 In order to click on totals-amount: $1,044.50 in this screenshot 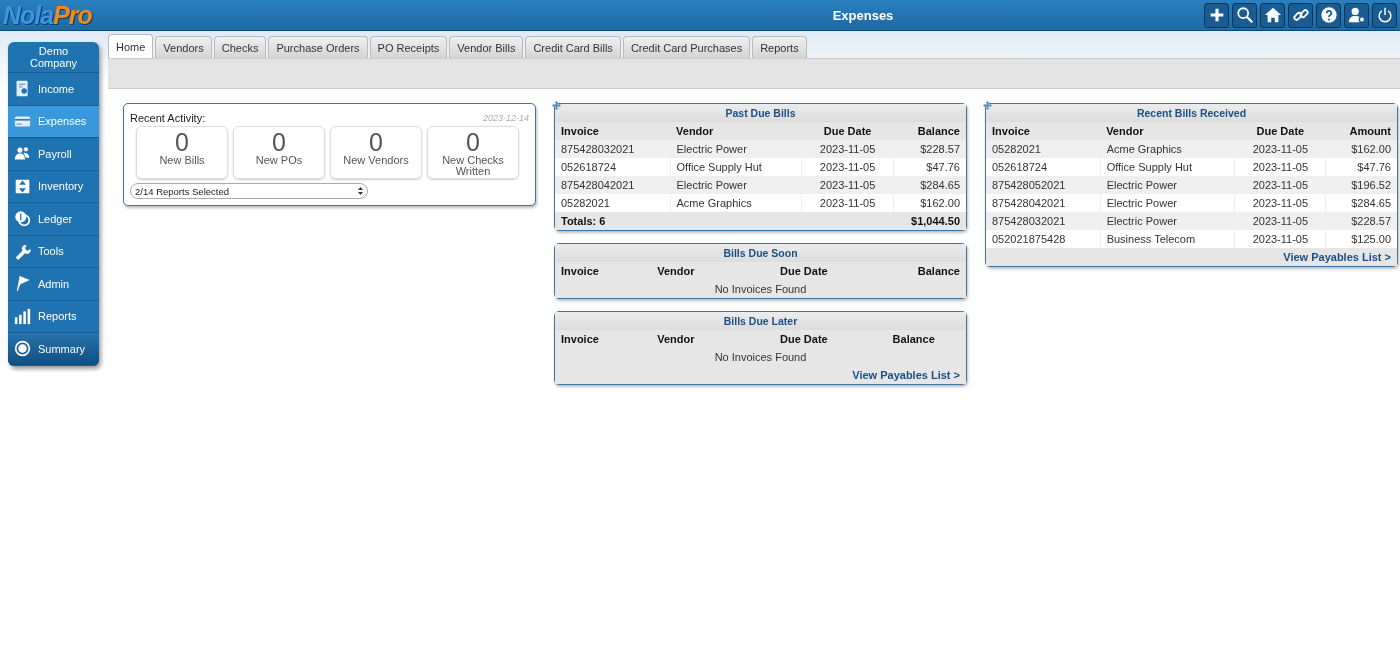, I will do `click(935, 221)`.